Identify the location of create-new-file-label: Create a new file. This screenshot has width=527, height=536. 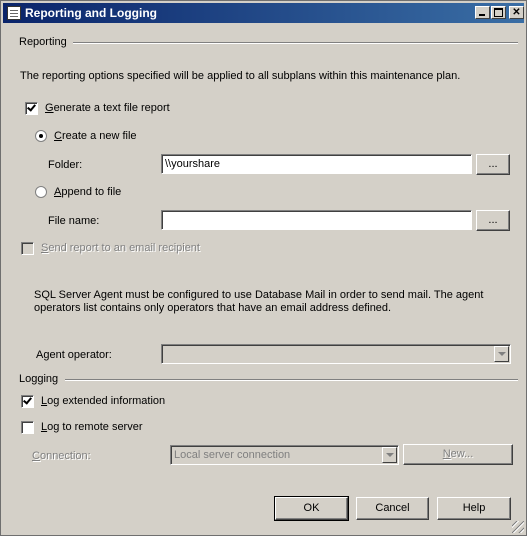
(95, 136).